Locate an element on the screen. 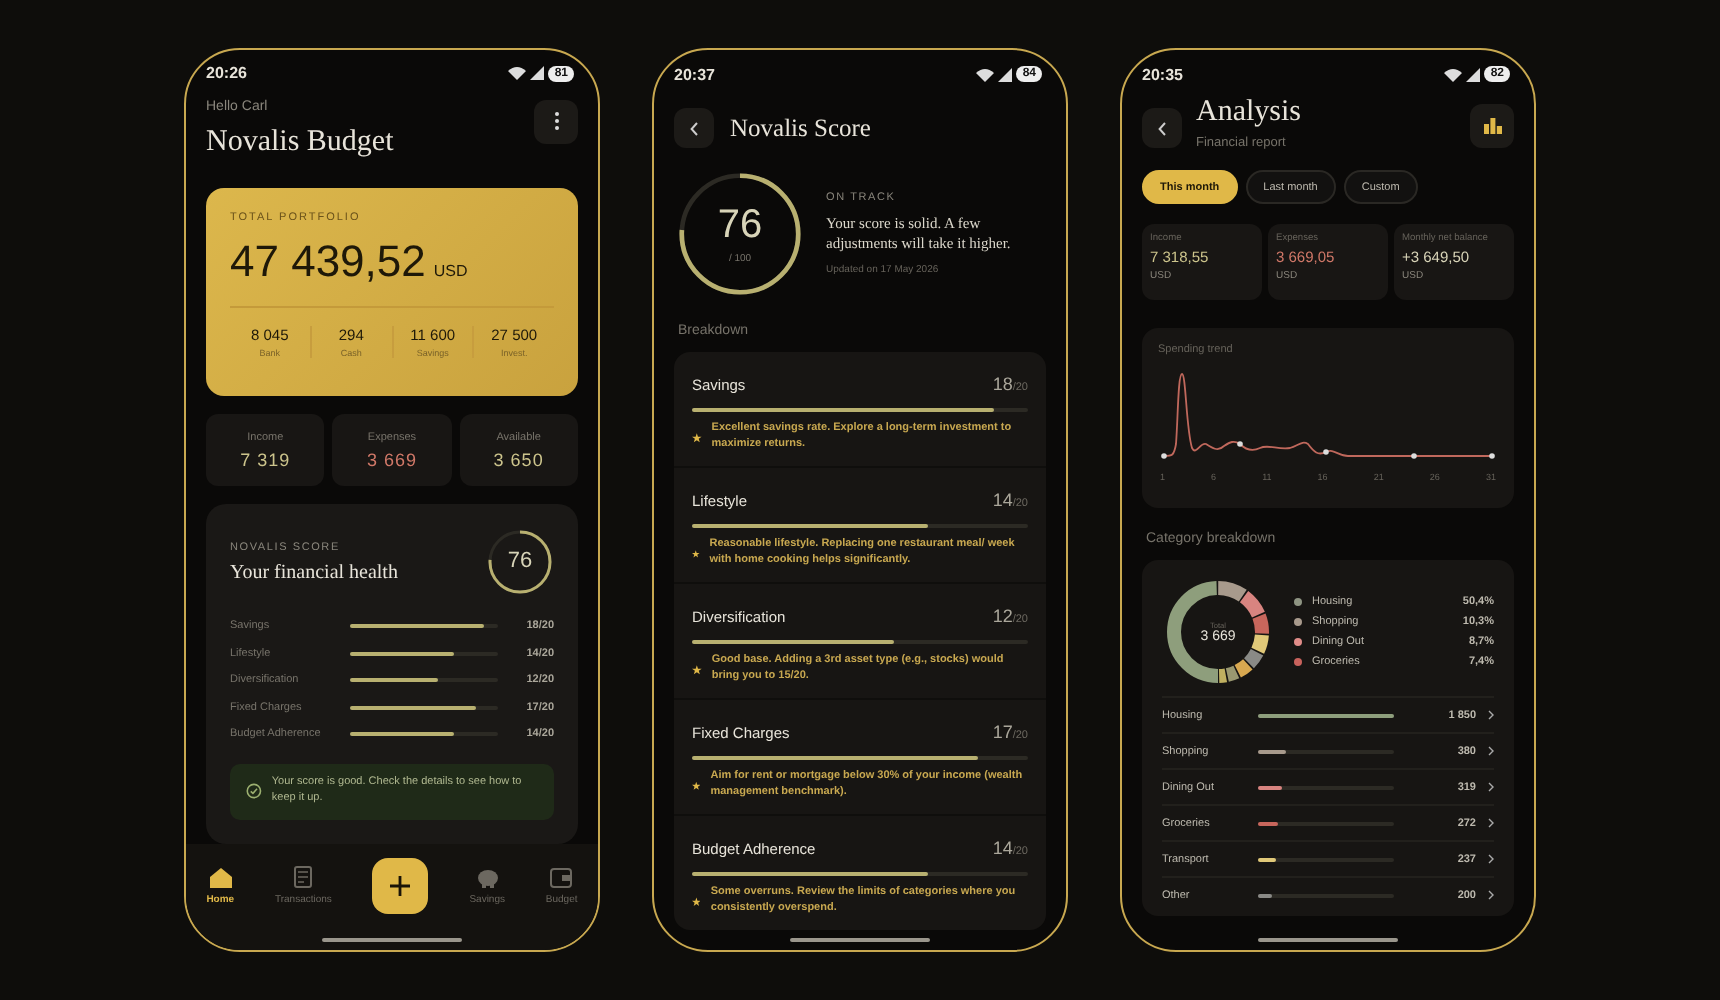 The height and width of the screenshot is (1000, 1720). page-title: Analysis is located at coordinates (1249, 113).